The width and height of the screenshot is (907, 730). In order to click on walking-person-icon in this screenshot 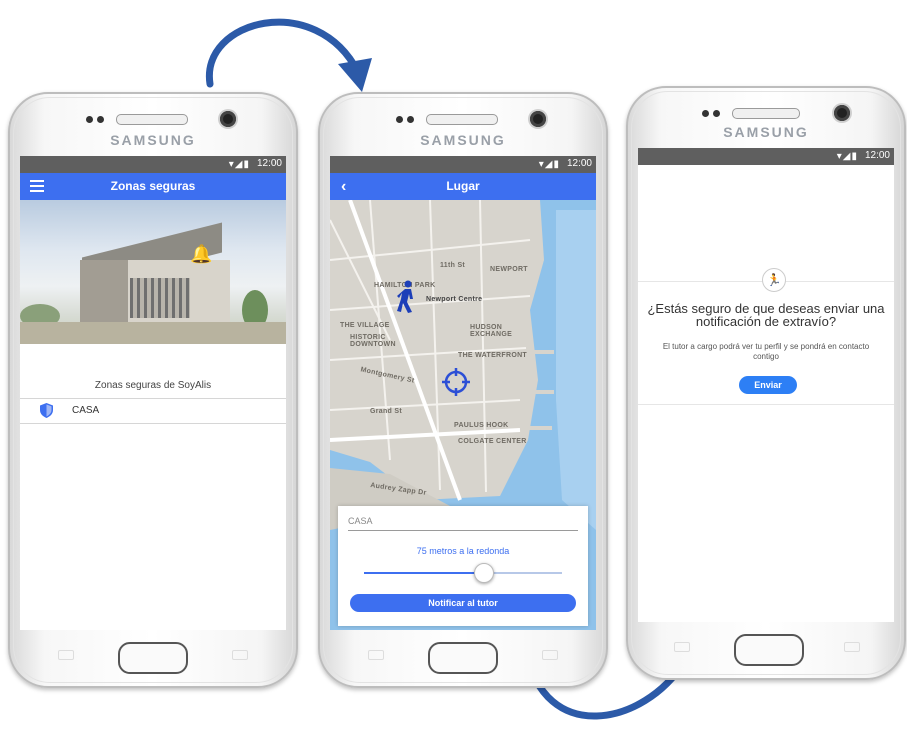, I will do `click(405, 296)`.